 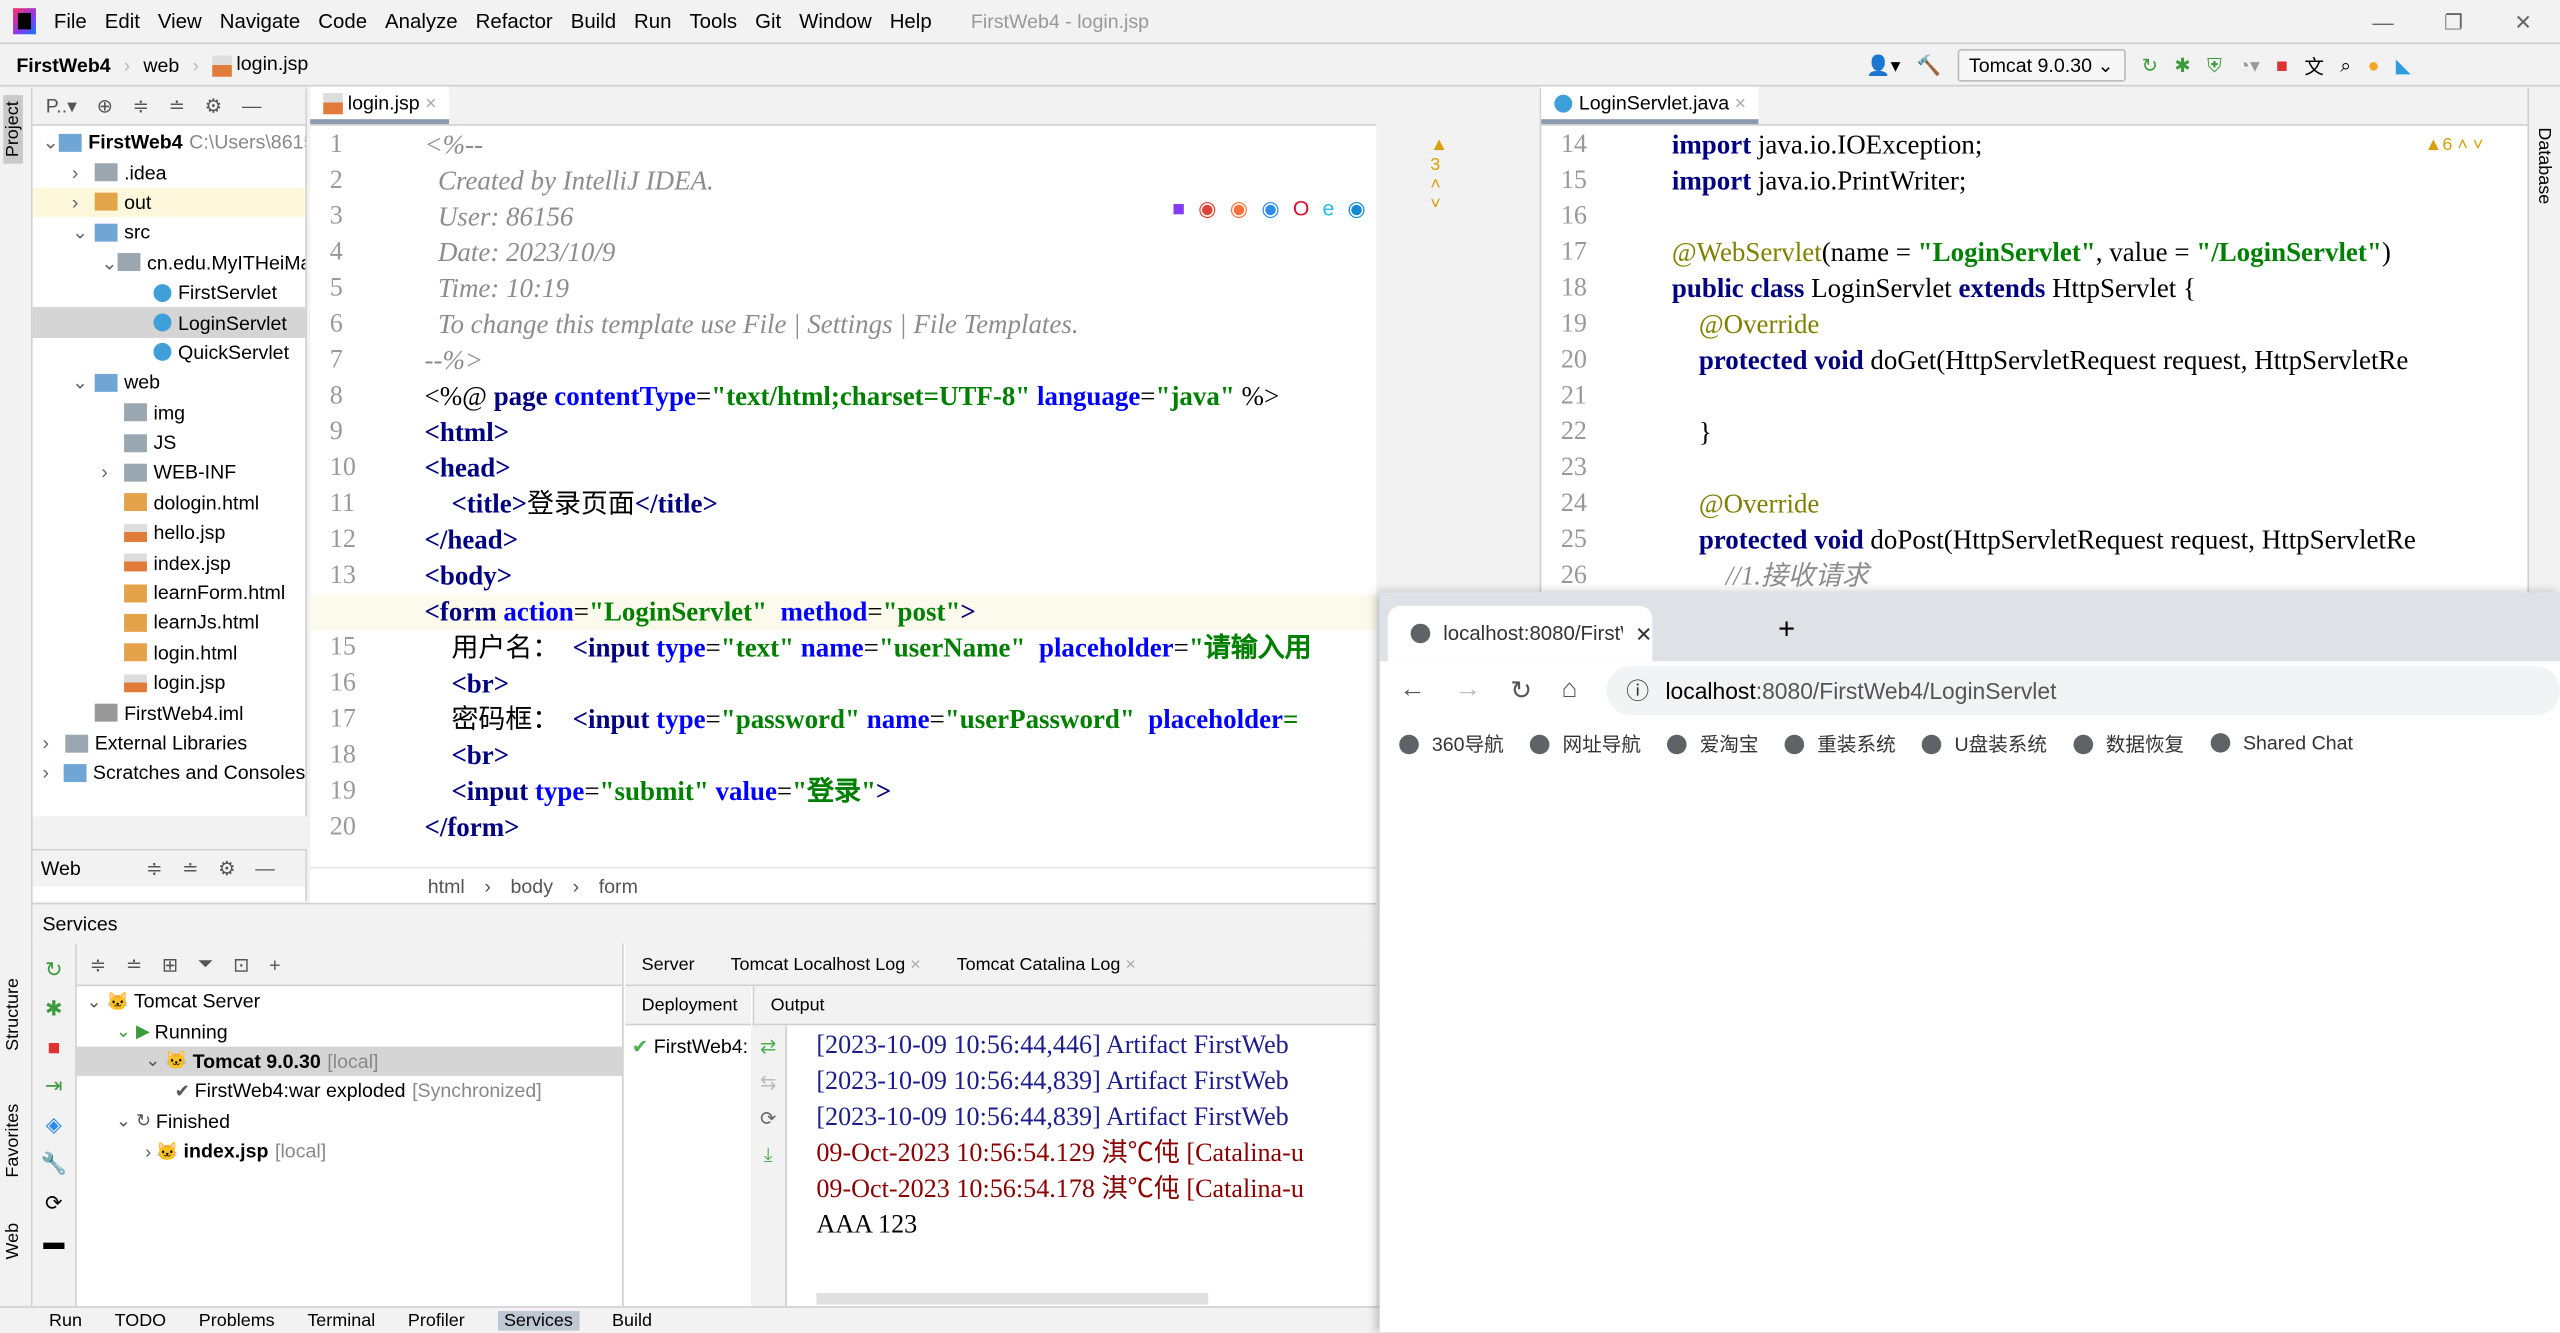 What do you see at coordinates (2214, 65) in the screenshot?
I see `coverage-icon: ⛨` at bounding box center [2214, 65].